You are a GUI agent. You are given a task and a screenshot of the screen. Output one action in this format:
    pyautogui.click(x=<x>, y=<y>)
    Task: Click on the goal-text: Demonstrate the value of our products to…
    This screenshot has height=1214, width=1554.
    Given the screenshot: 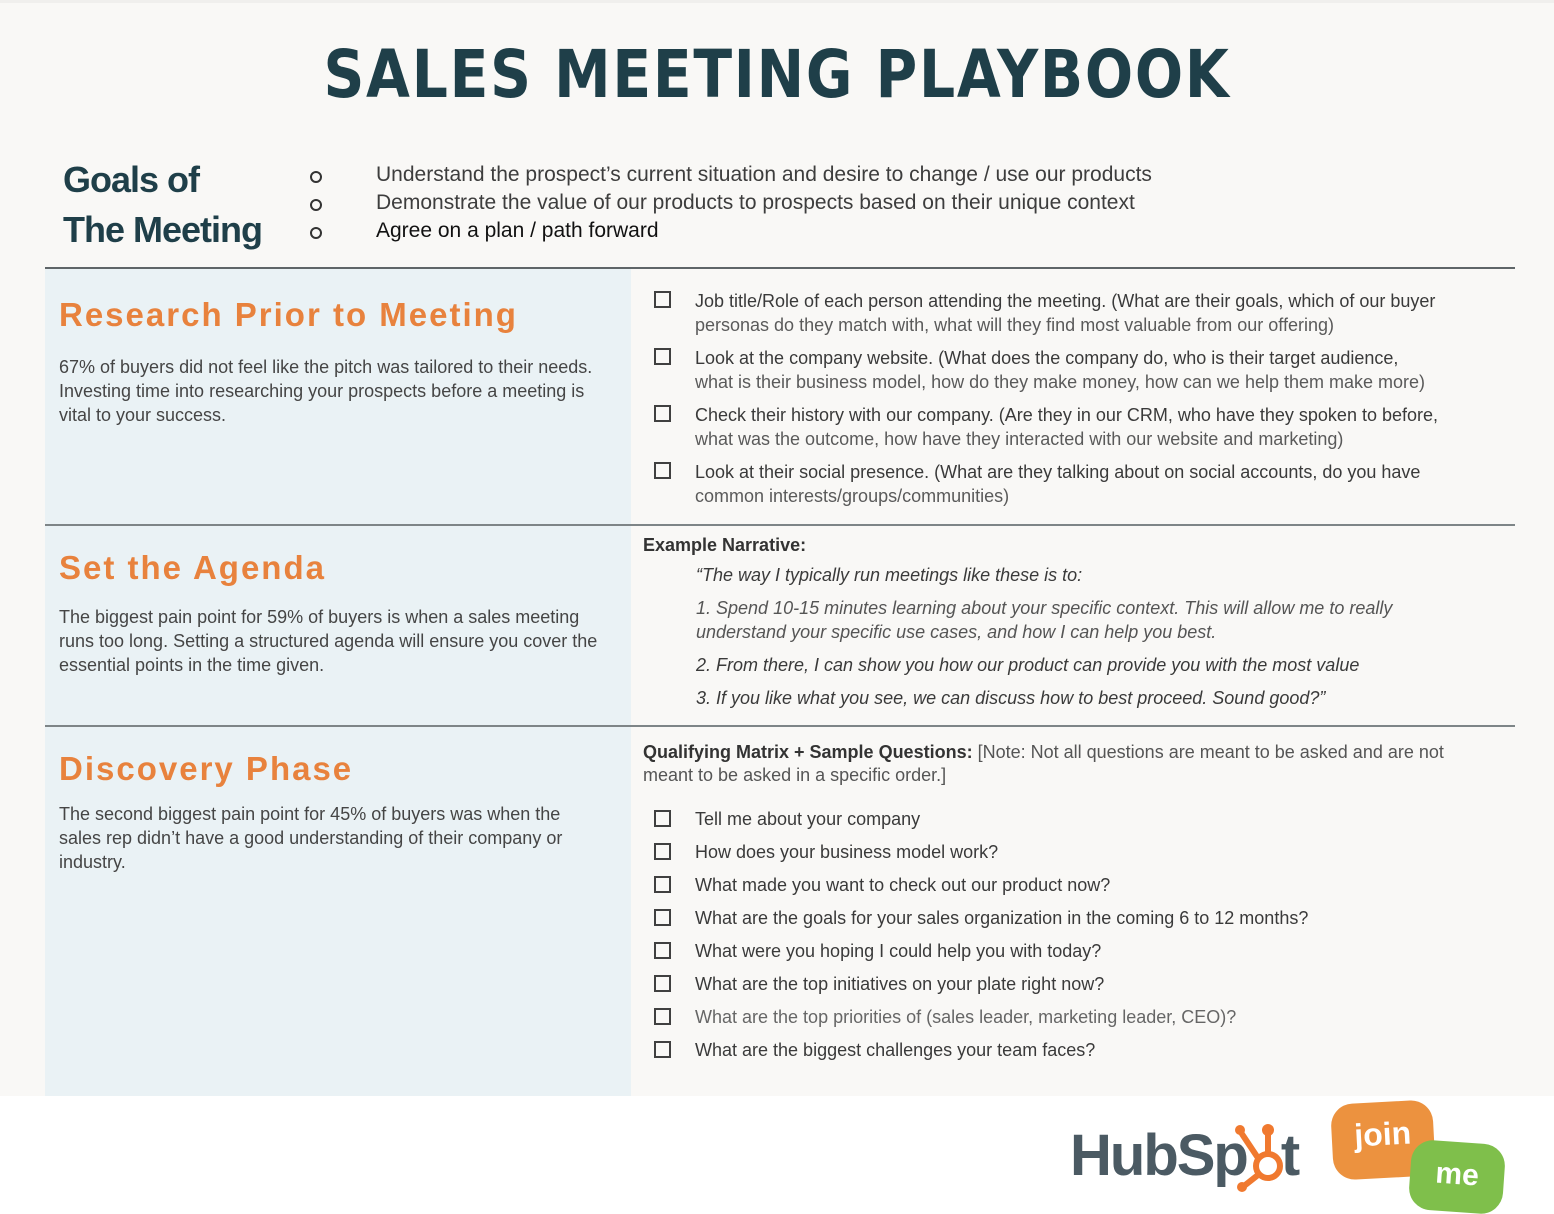 What is the action you would take?
    pyautogui.click(x=755, y=202)
    